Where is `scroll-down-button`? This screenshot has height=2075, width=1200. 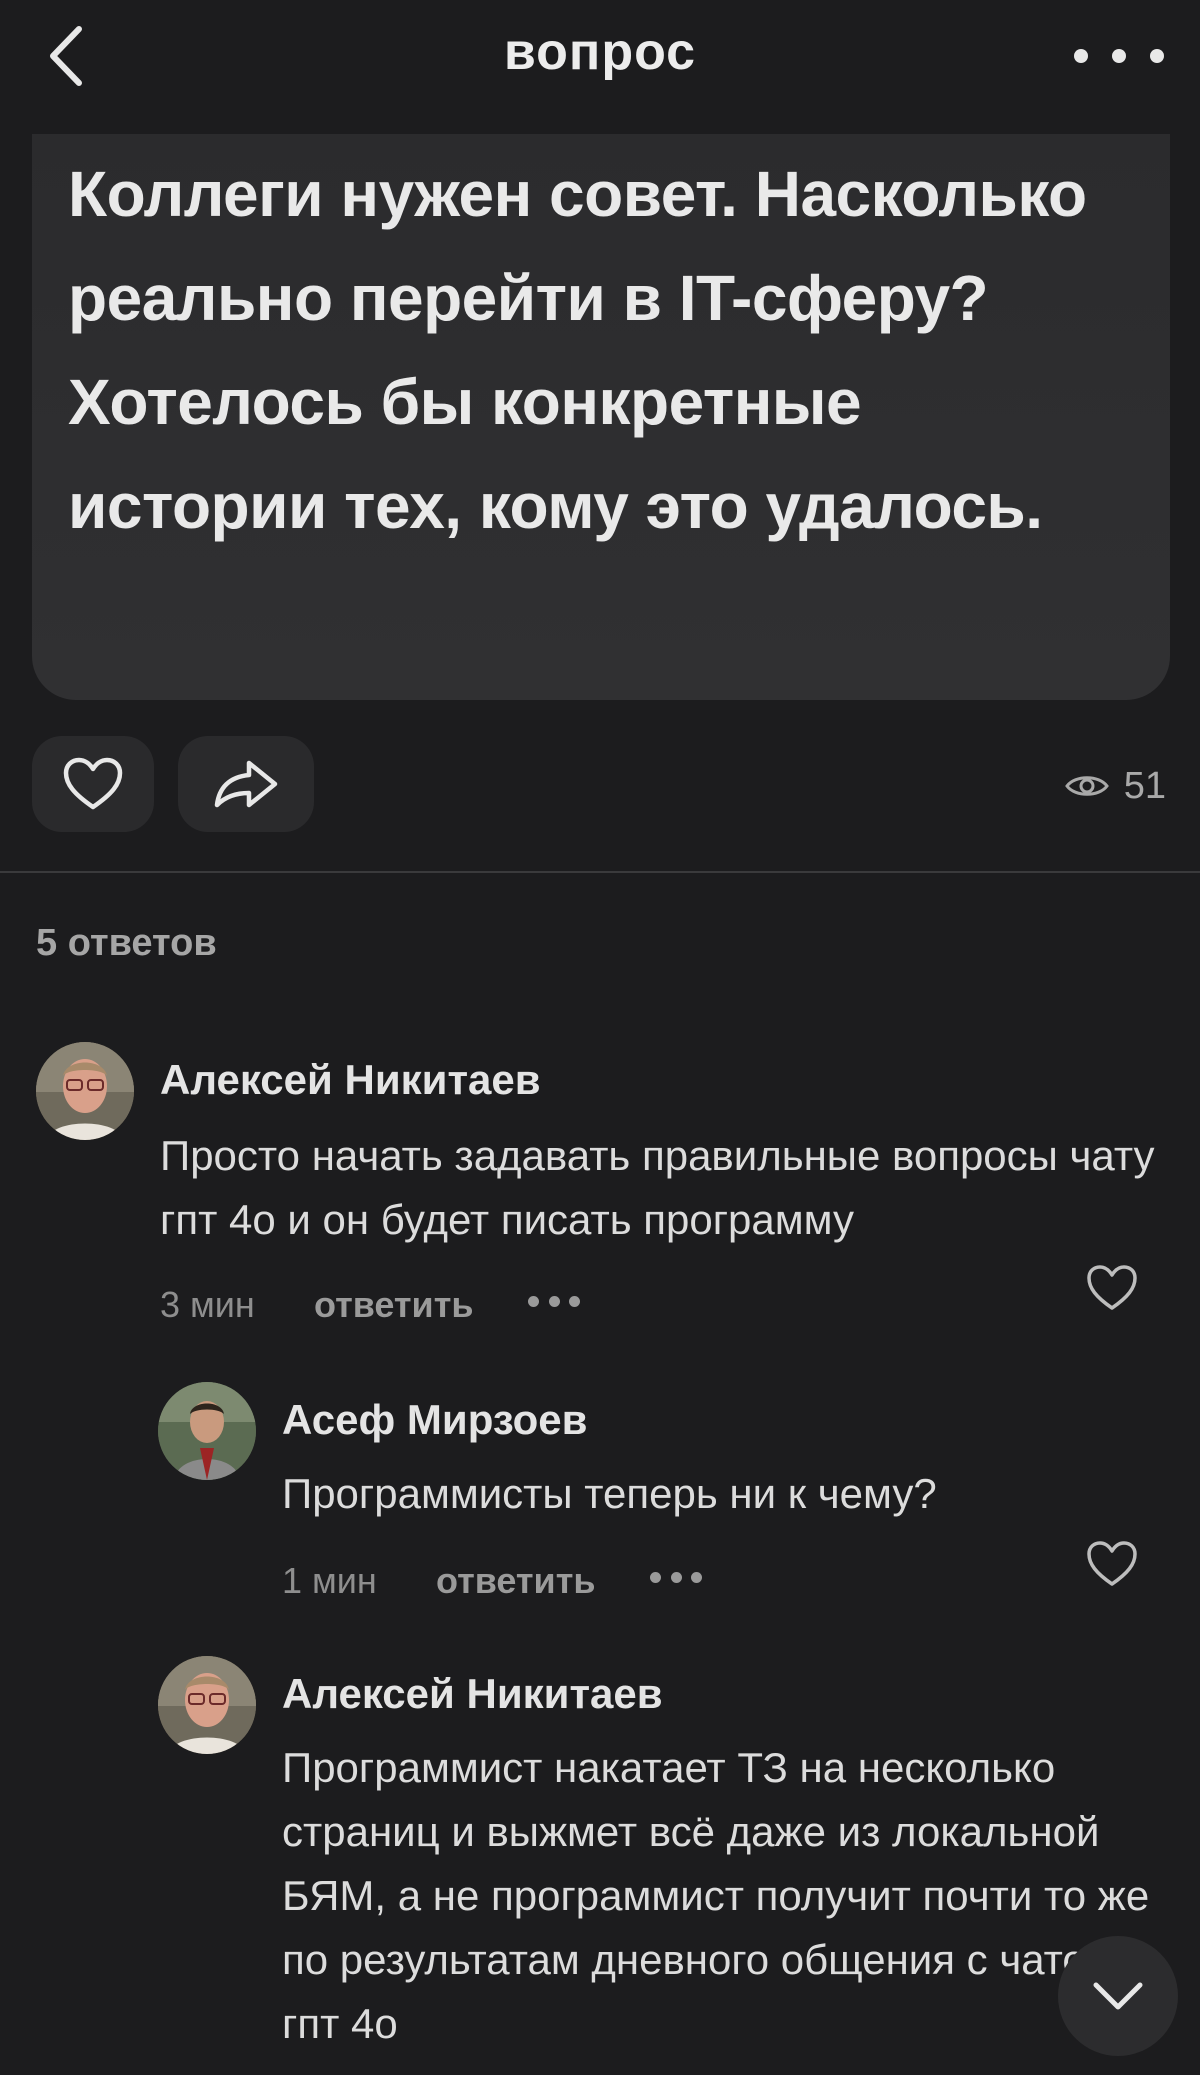 scroll-down-button is located at coordinates (1118, 1996).